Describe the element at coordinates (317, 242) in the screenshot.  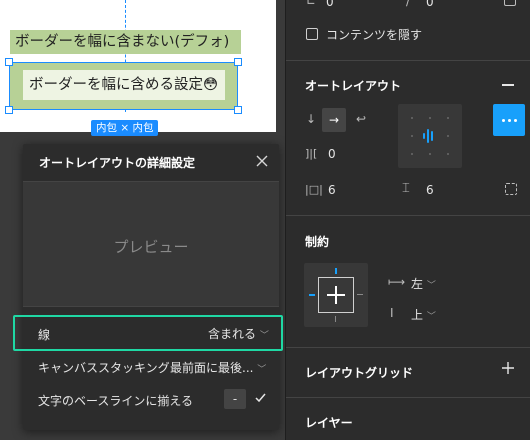
I see `constraints-title: 制約` at that location.